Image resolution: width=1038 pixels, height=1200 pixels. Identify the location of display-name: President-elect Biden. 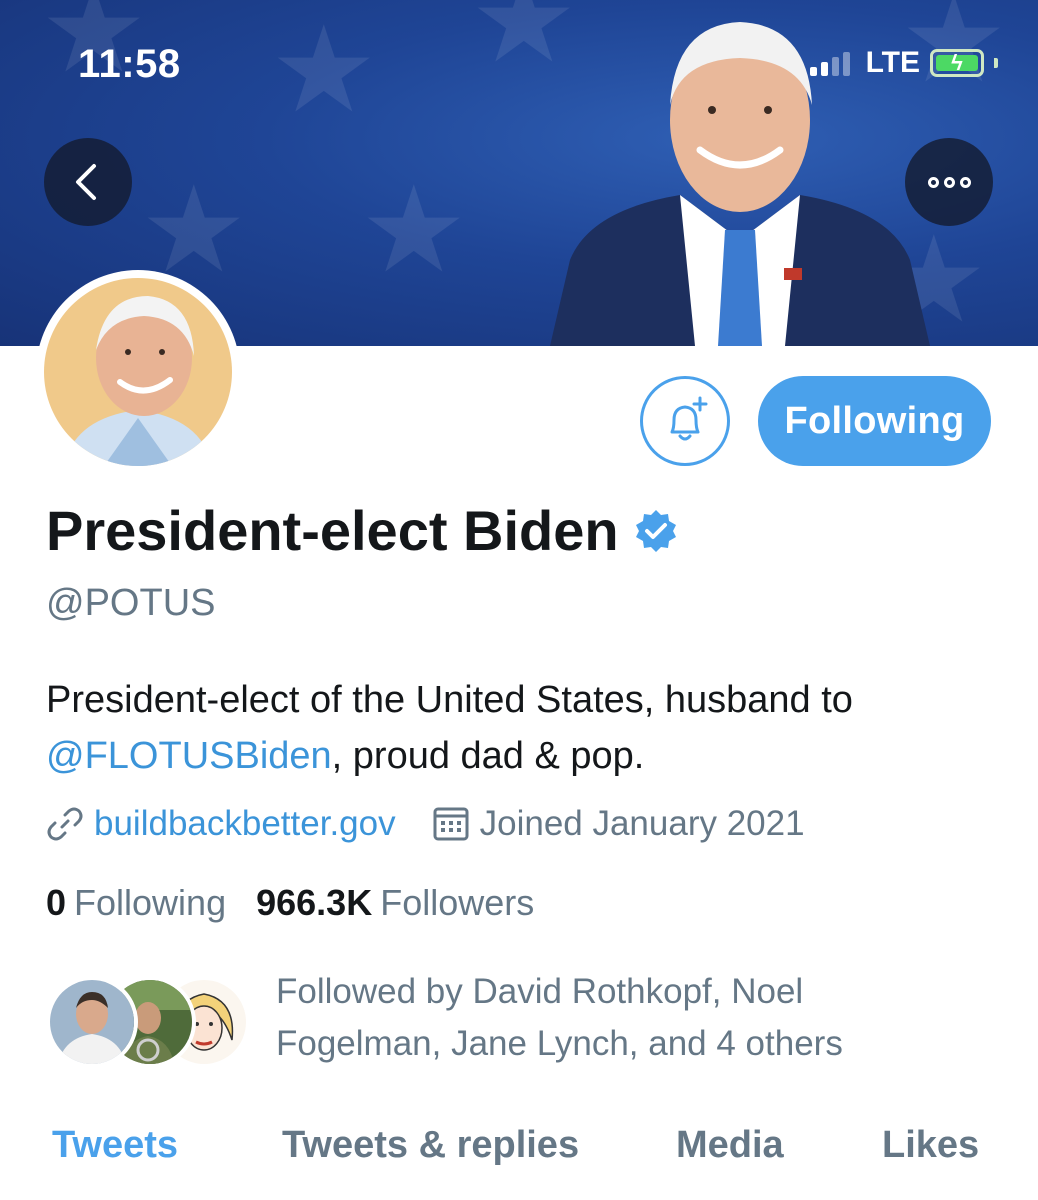
(332, 530).